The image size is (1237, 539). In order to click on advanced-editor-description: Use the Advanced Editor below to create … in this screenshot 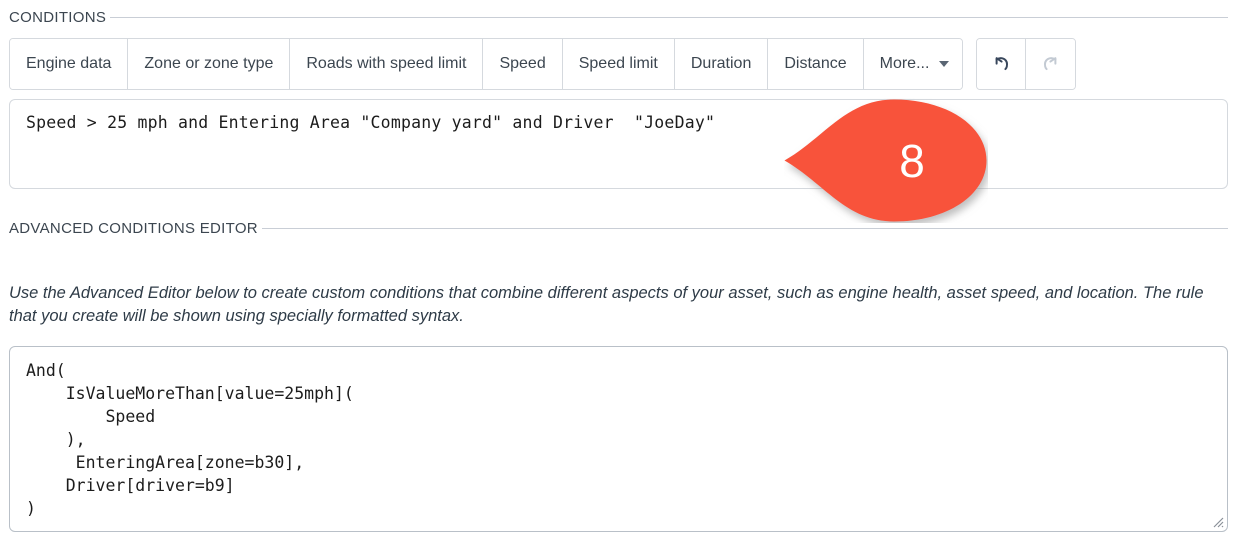, I will do `click(606, 304)`.